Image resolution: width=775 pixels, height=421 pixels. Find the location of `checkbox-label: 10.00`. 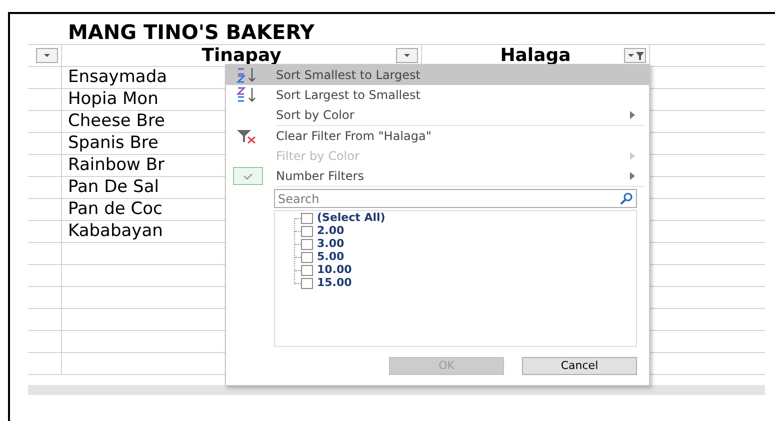

checkbox-label: 10.00 is located at coordinates (334, 270).